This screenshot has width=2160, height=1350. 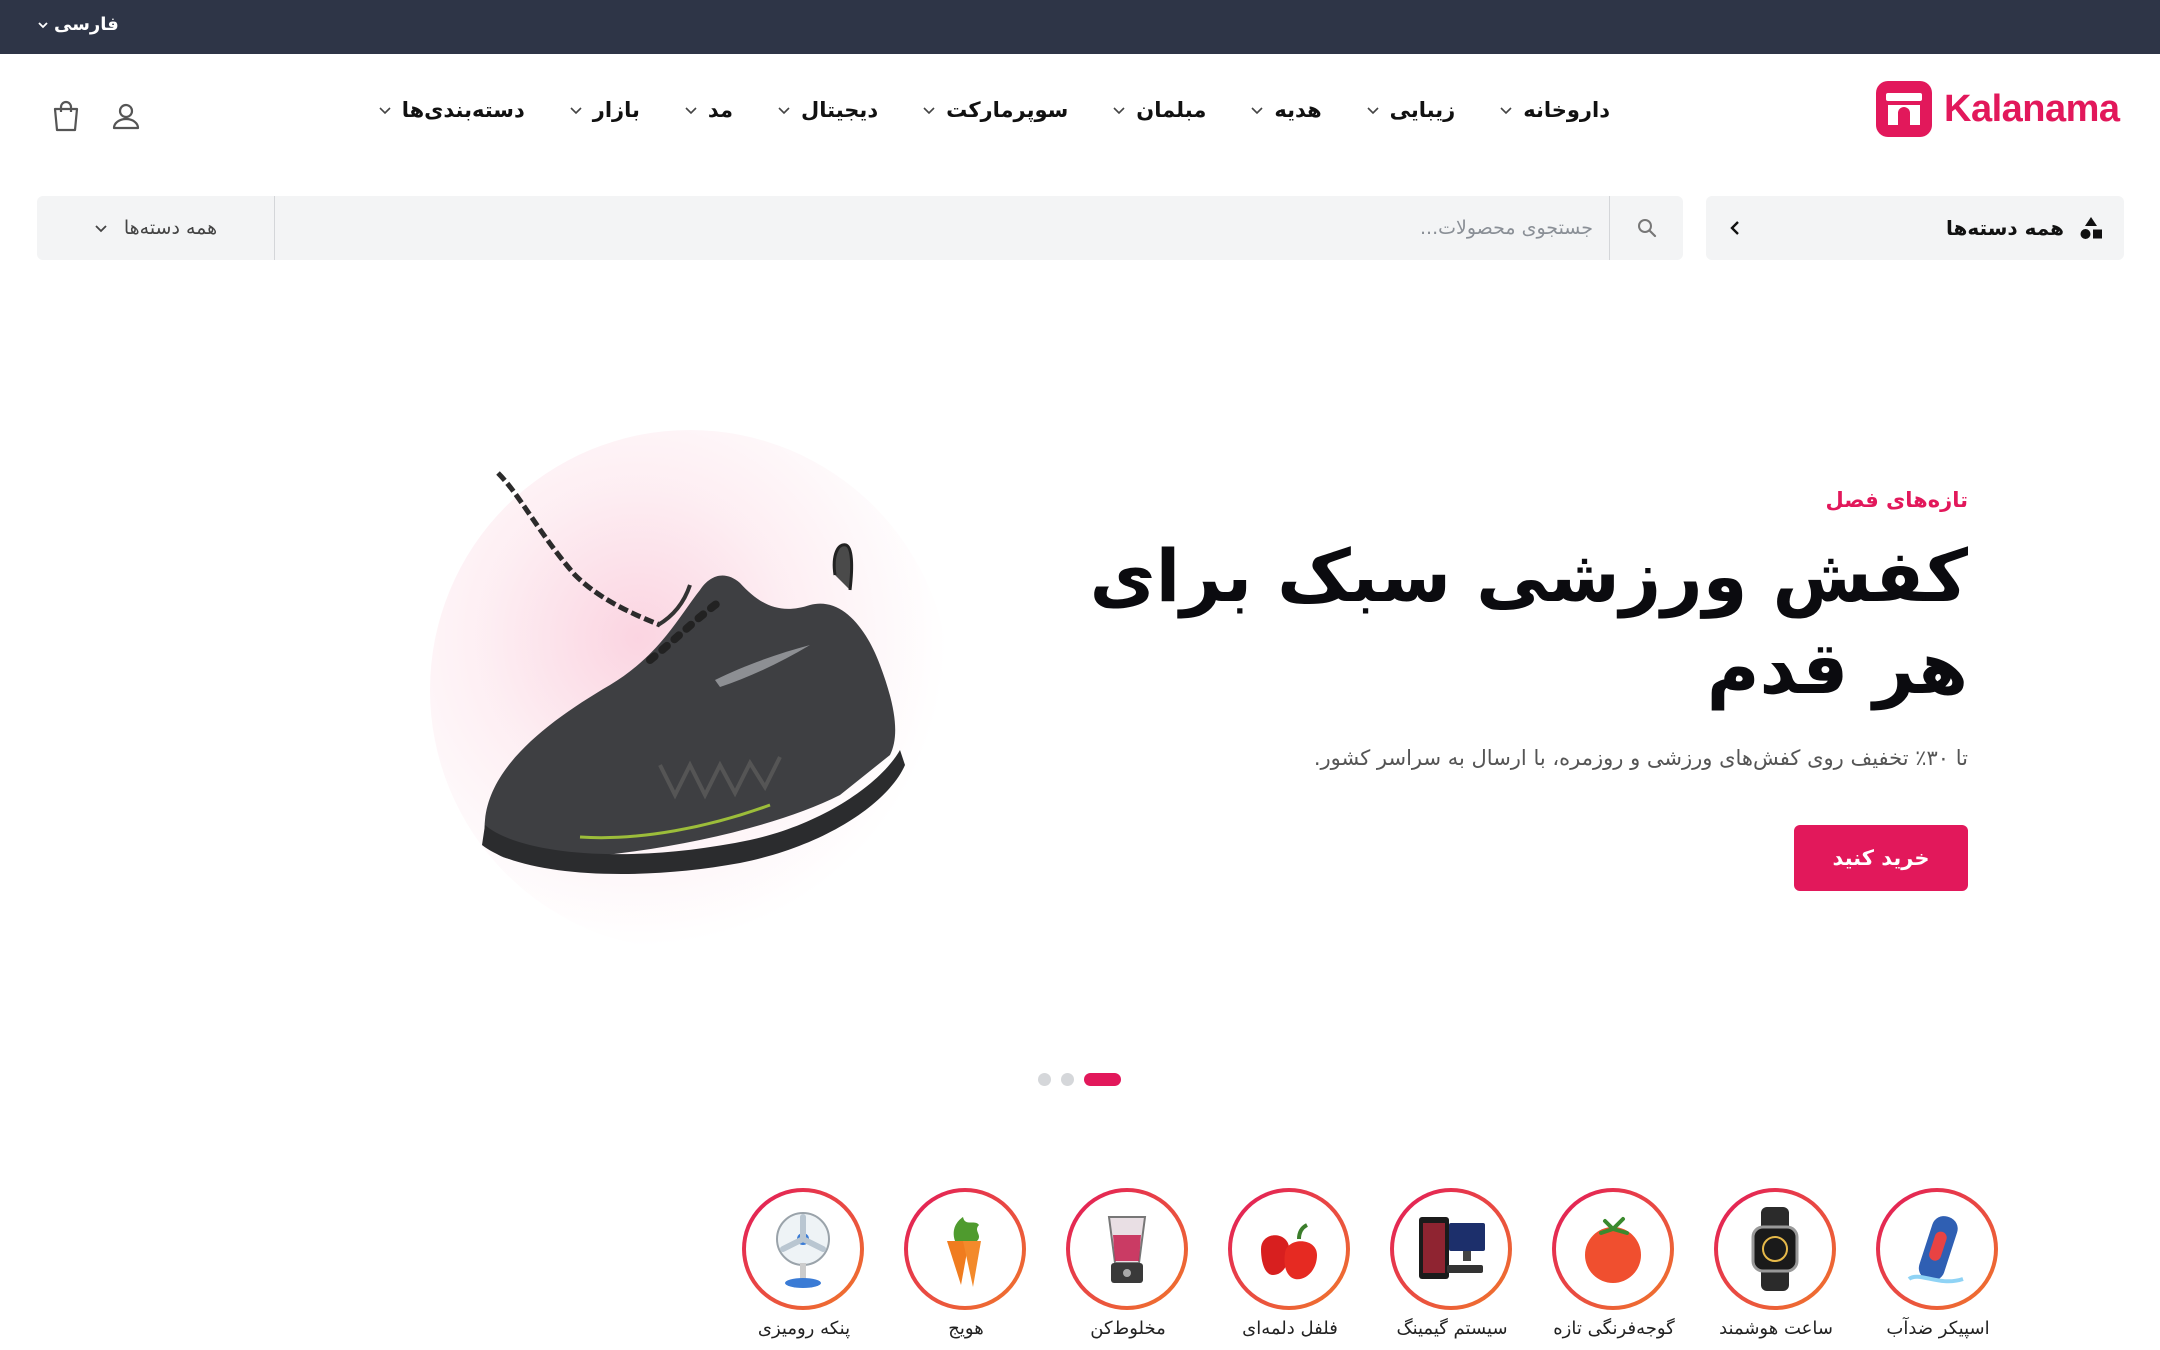 I want to click on nav-item-furniture: مبلمان, so click(x=1159, y=110).